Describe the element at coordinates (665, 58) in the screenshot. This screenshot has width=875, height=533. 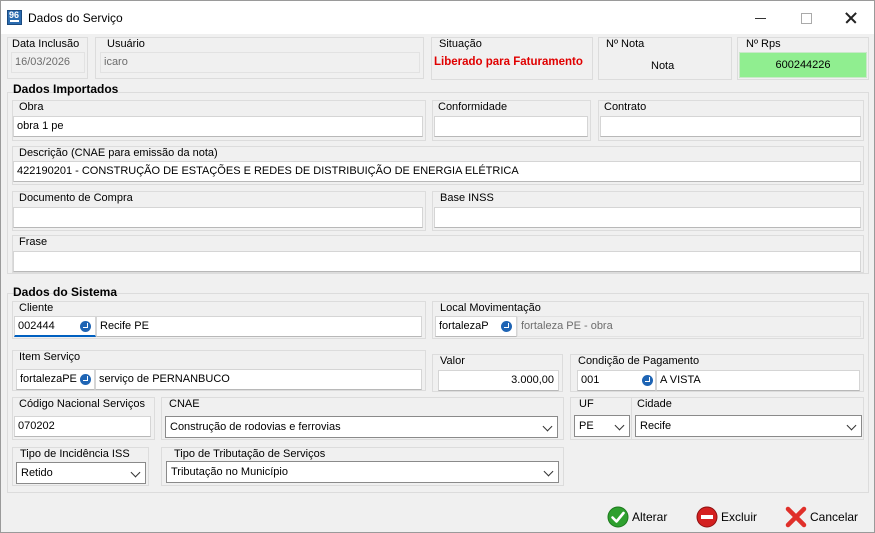
I see `nota-group: Nº Nota Nota` at that location.